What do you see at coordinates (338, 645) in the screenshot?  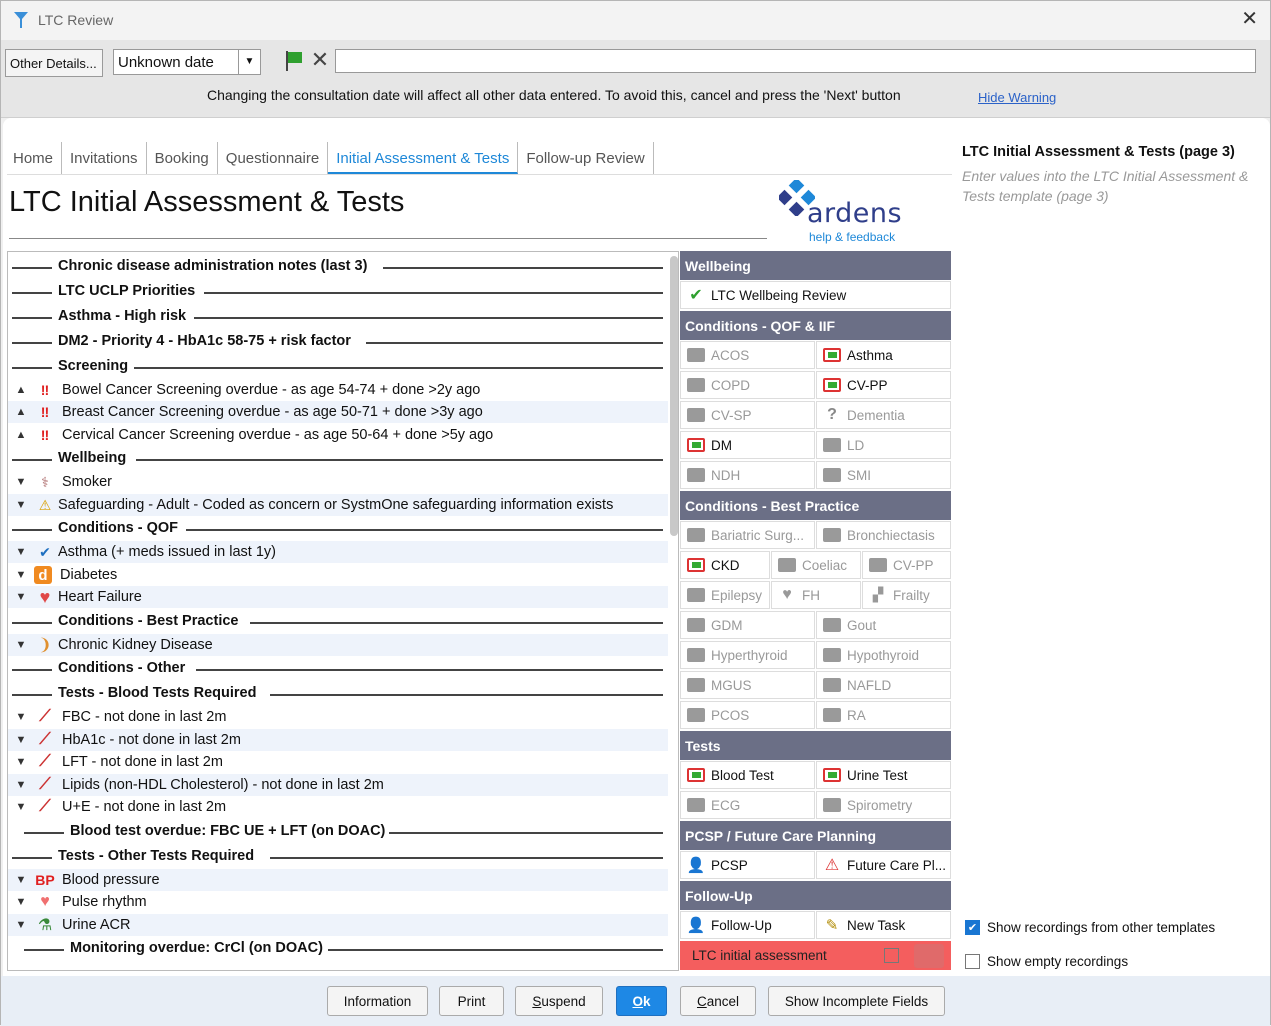 I see `list-item: ▼ ❩ Chronic Kidney Disease` at bounding box center [338, 645].